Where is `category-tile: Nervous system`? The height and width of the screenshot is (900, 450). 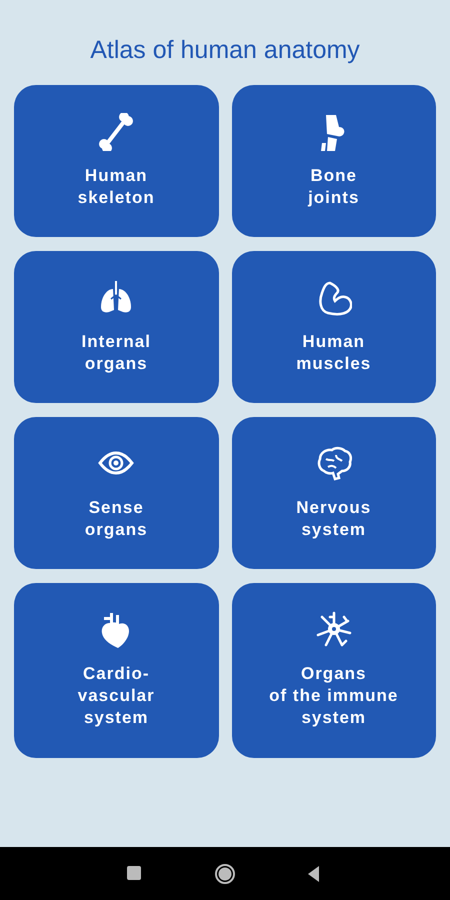
category-tile: Nervous system is located at coordinates (334, 492).